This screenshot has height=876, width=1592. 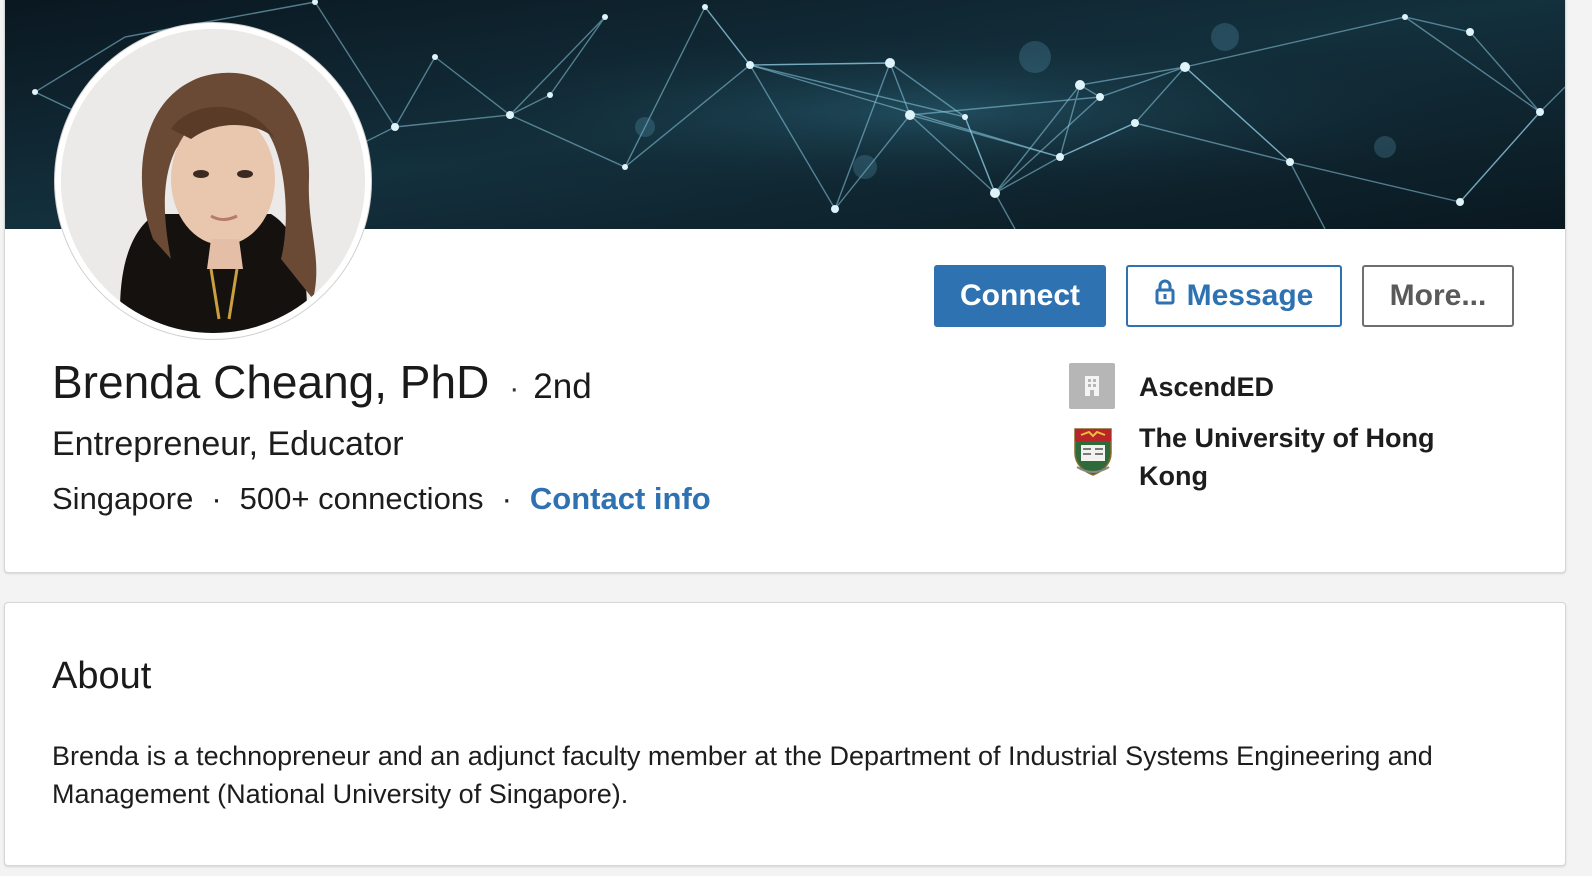 I want to click on message-button: Message, so click(x=1234, y=296).